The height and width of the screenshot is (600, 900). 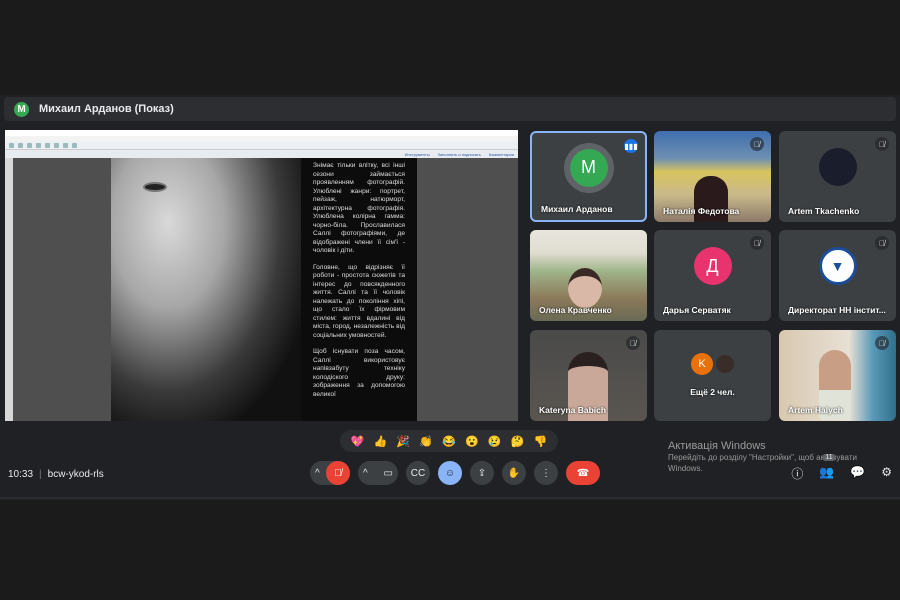 I want to click on participant-name: Михаил Арданов, so click(x=577, y=209).